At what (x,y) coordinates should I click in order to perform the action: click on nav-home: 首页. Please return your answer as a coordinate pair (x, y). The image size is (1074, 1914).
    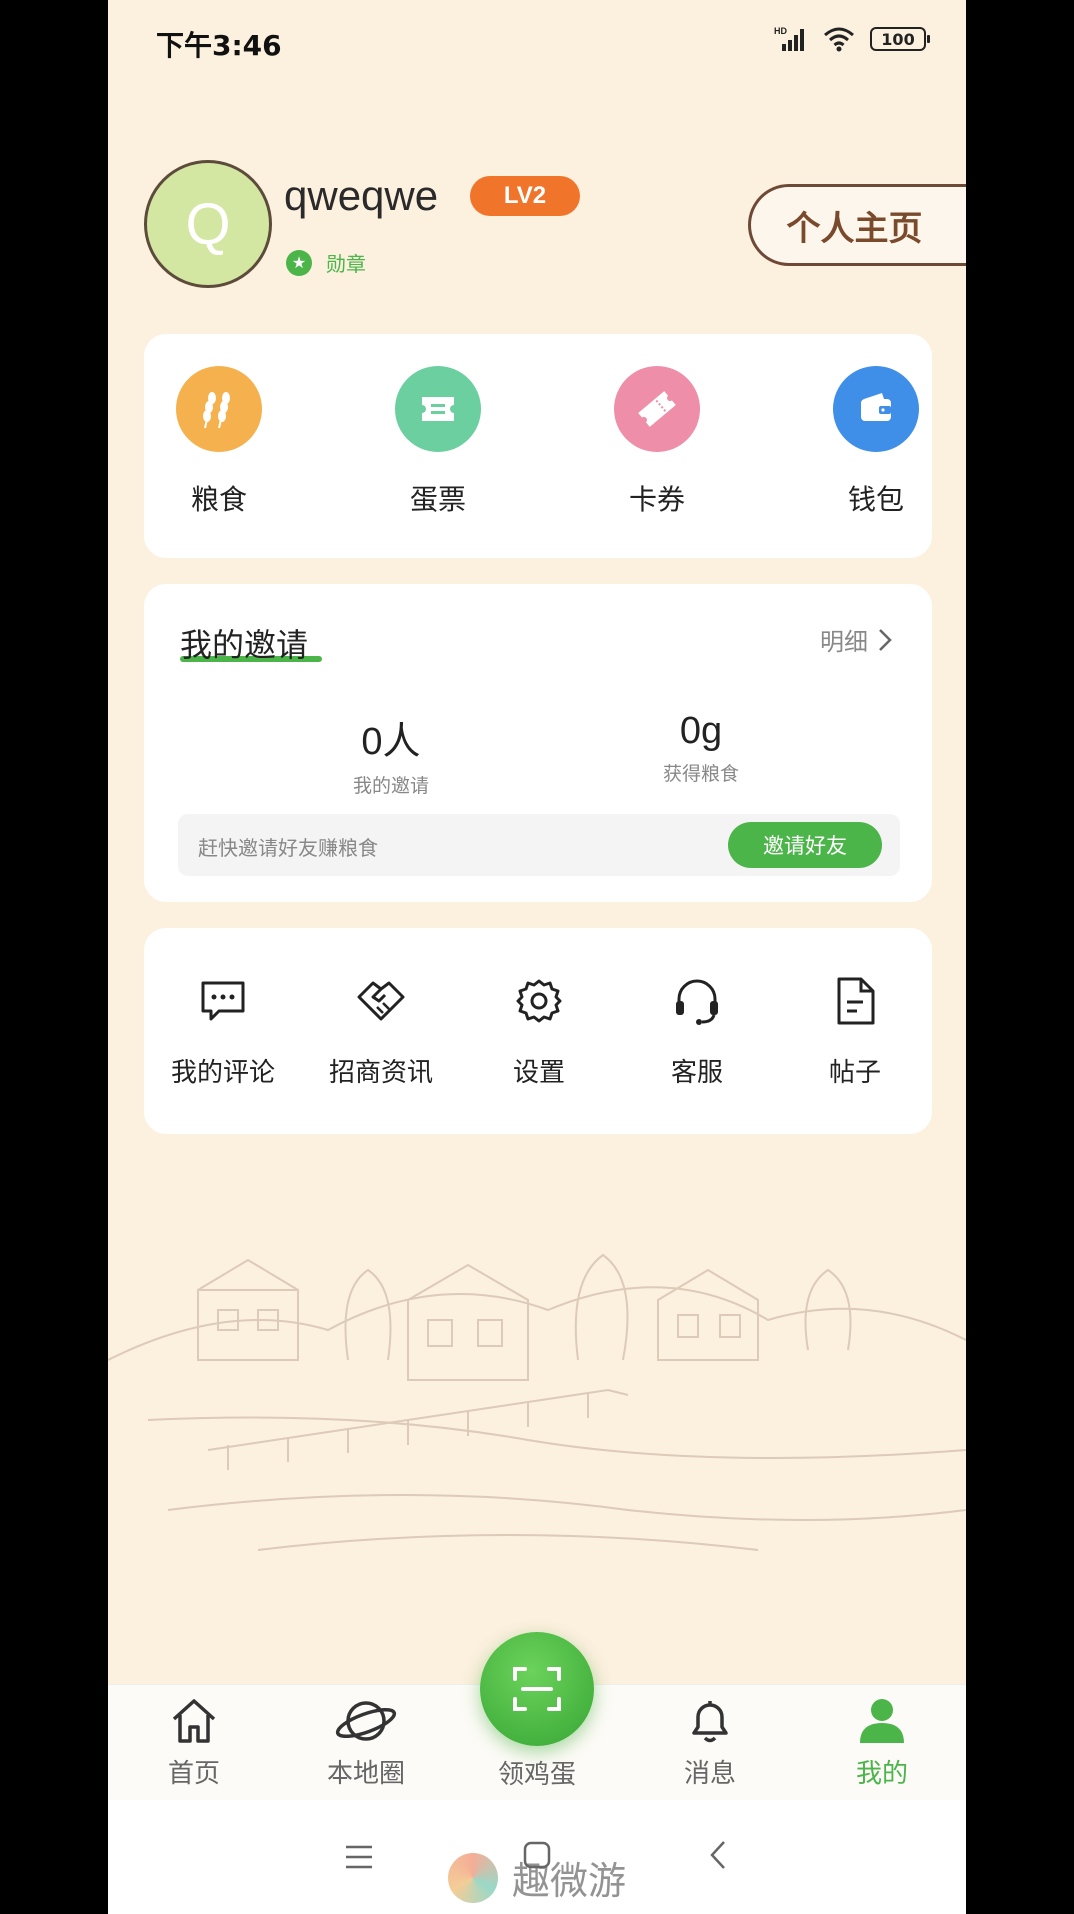
    Looking at the image, I should click on (194, 1742).